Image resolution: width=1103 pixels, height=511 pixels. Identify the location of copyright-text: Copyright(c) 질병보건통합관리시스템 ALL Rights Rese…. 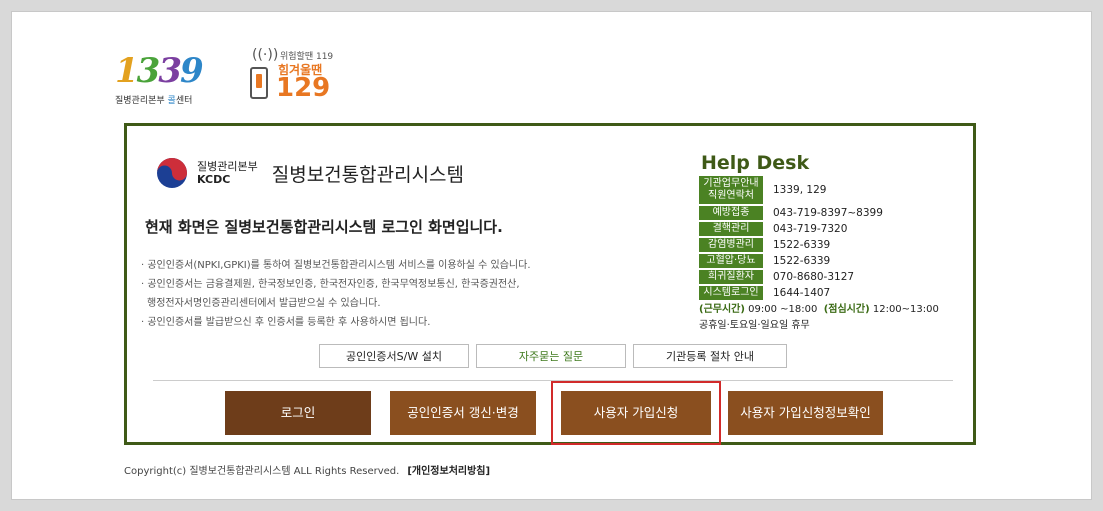
(262, 471).